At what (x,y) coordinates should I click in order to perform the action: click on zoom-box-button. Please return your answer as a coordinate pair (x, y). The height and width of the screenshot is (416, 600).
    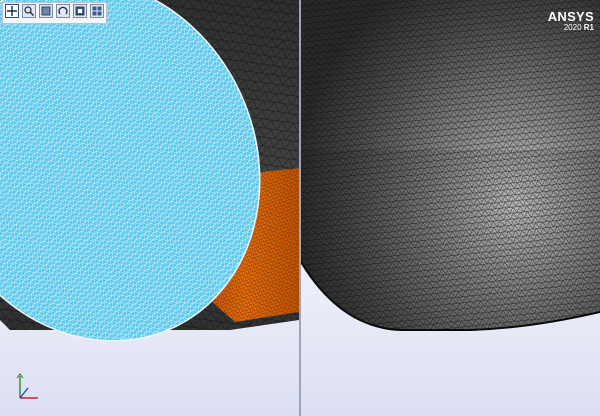
    Looking at the image, I should click on (29, 11).